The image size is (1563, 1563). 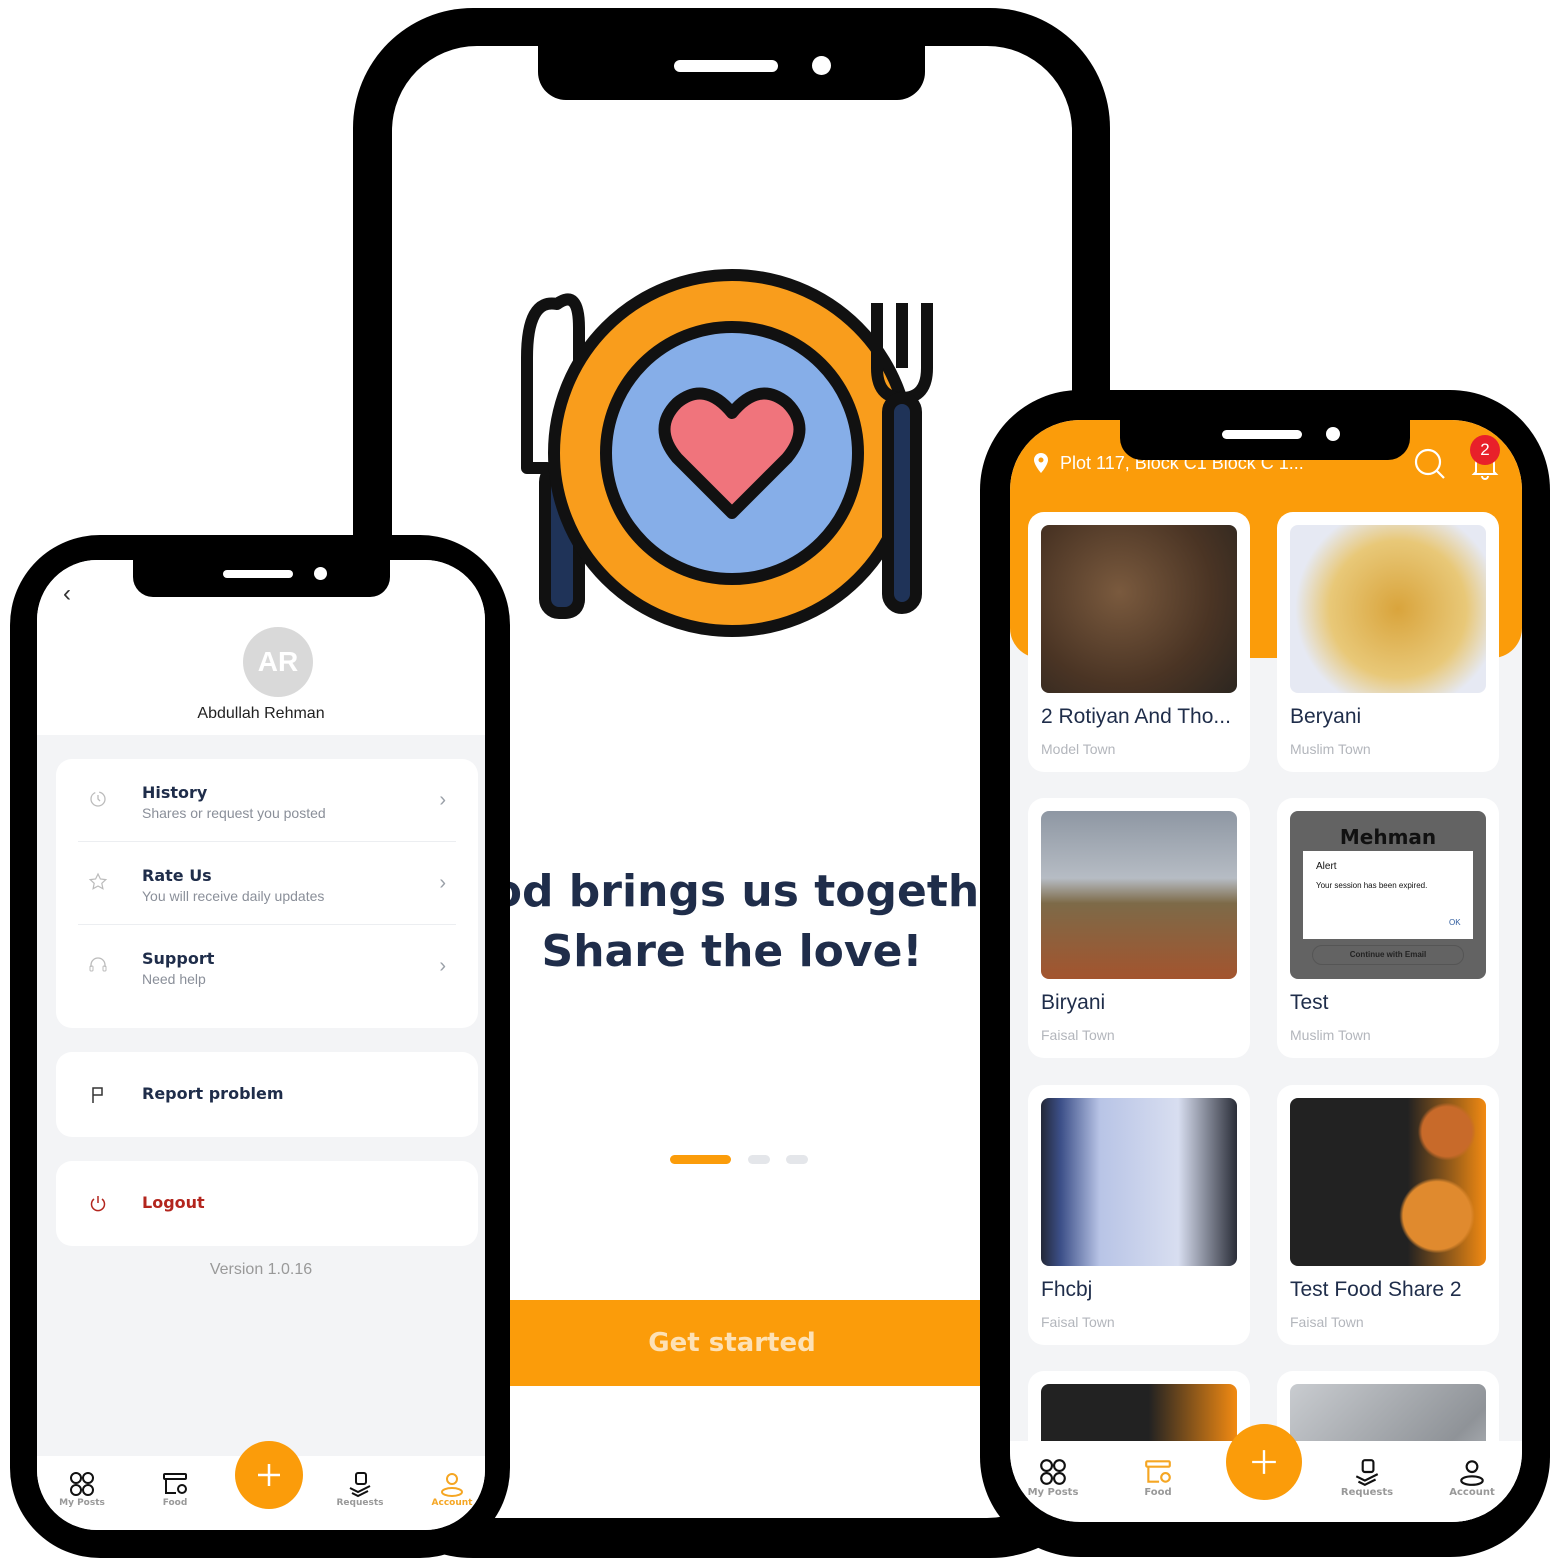 What do you see at coordinates (1309, 1002) in the screenshot?
I see `food-title: Test` at bounding box center [1309, 1002].